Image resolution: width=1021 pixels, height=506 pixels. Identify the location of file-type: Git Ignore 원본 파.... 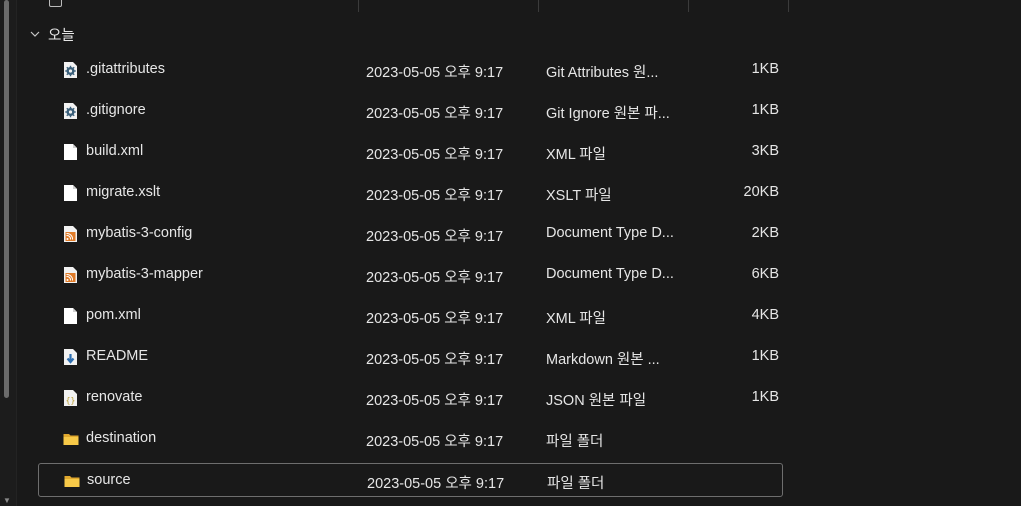
(608, 114).